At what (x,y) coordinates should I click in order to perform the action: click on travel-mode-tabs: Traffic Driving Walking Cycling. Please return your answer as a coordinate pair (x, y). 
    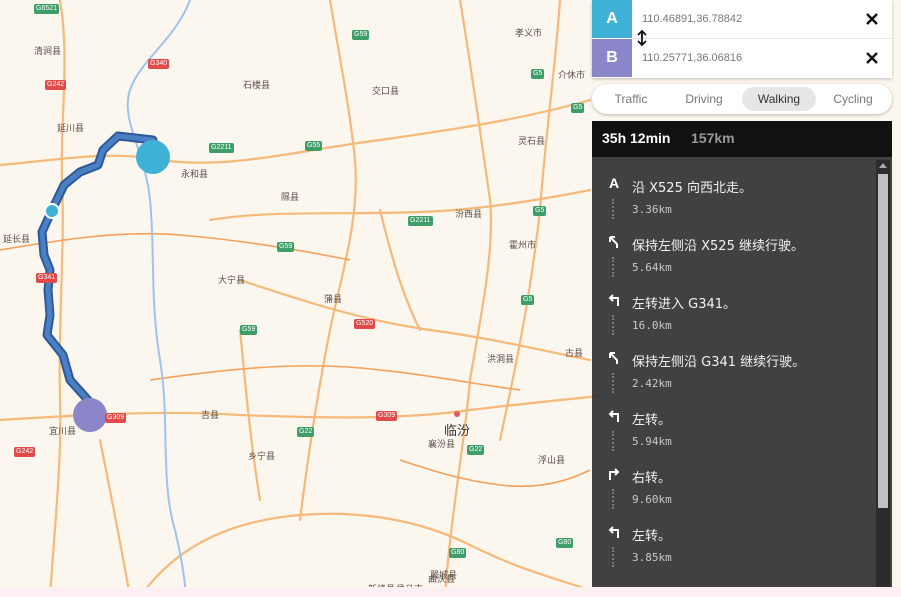
    Looking at the image, I should click on (742, 99).